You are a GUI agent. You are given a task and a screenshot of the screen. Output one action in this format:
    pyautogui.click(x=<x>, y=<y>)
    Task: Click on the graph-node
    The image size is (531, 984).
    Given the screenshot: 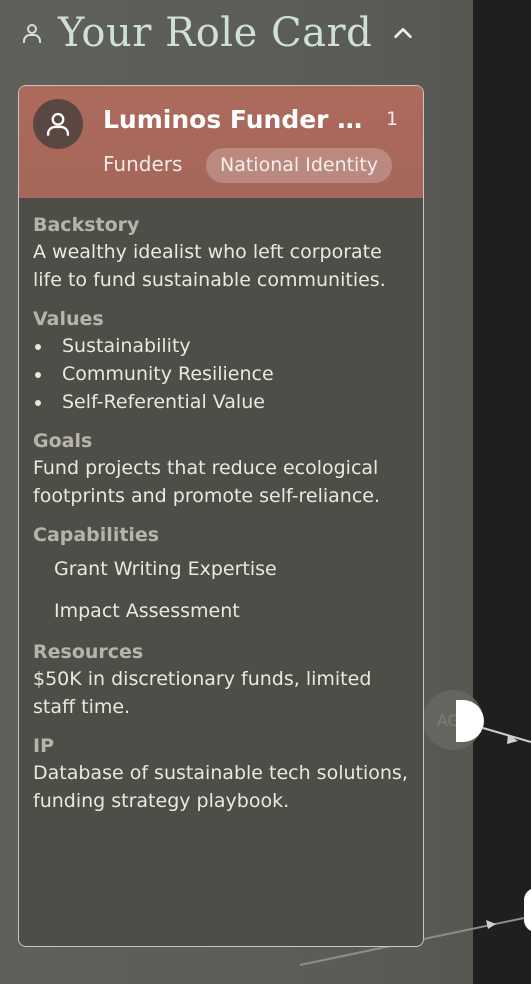 What is the action you would take?
    pyautogui.click(x=527, y=910)
    